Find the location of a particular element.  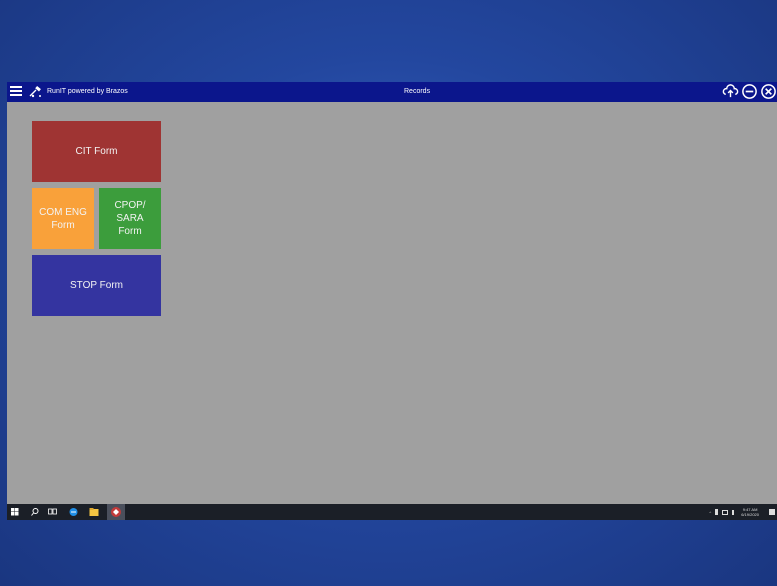

network-icon is located at coordinates (725, 512).